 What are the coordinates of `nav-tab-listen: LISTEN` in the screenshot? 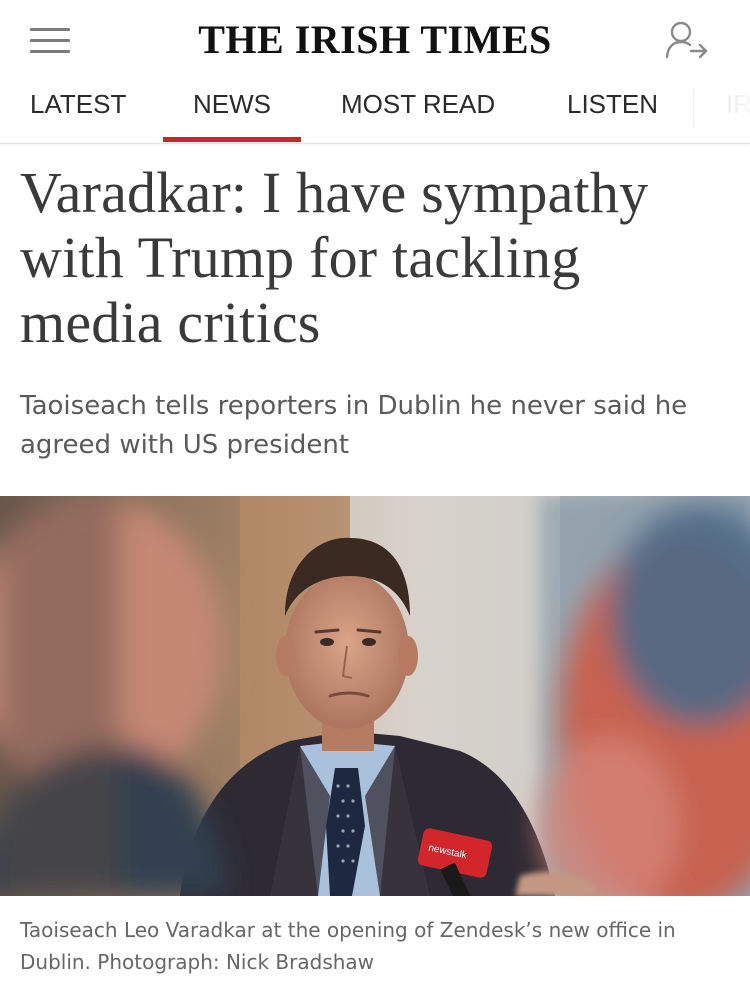 It's located at (612, 109).